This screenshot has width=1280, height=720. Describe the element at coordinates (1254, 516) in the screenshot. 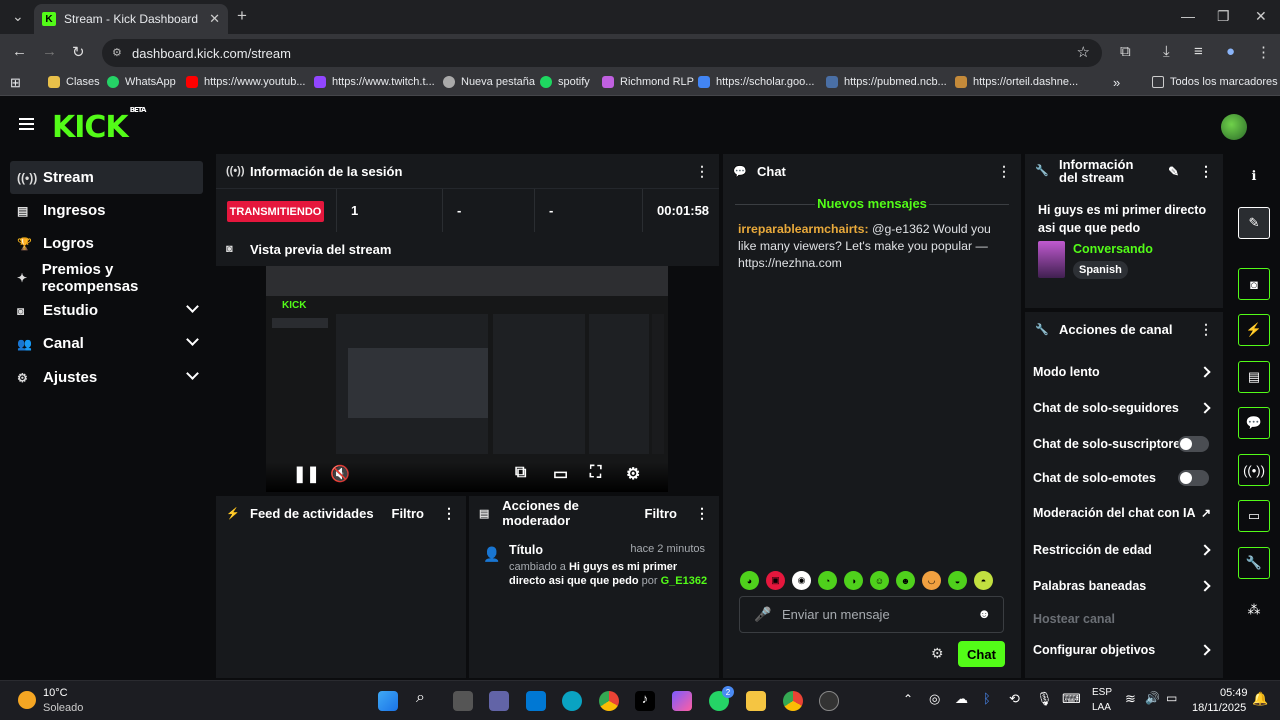

I see `video-icon: ▭` at that location.